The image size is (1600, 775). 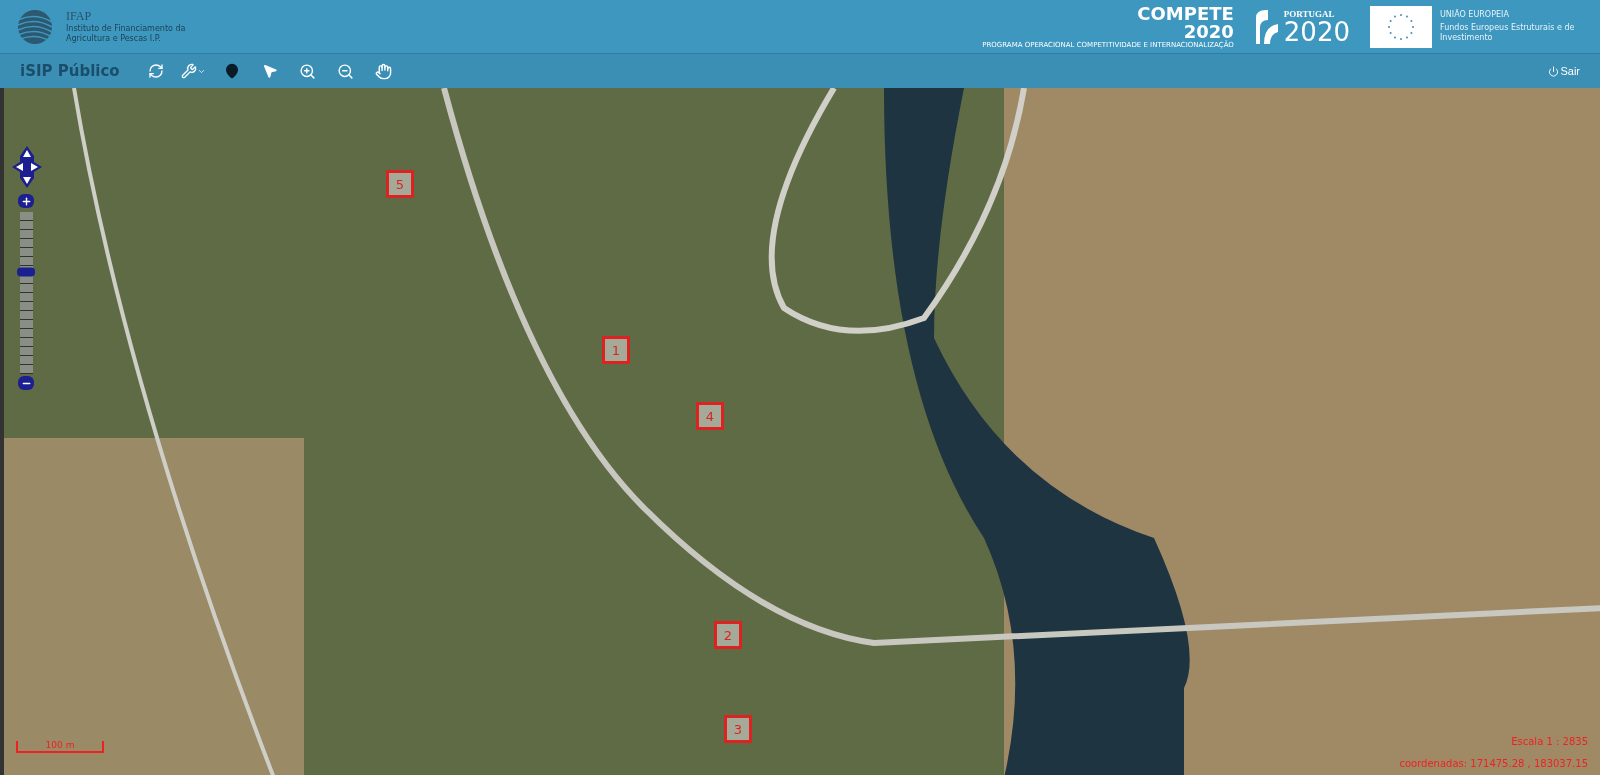 I want to click on compete-year: 2020, so click(x=1208, y=31).